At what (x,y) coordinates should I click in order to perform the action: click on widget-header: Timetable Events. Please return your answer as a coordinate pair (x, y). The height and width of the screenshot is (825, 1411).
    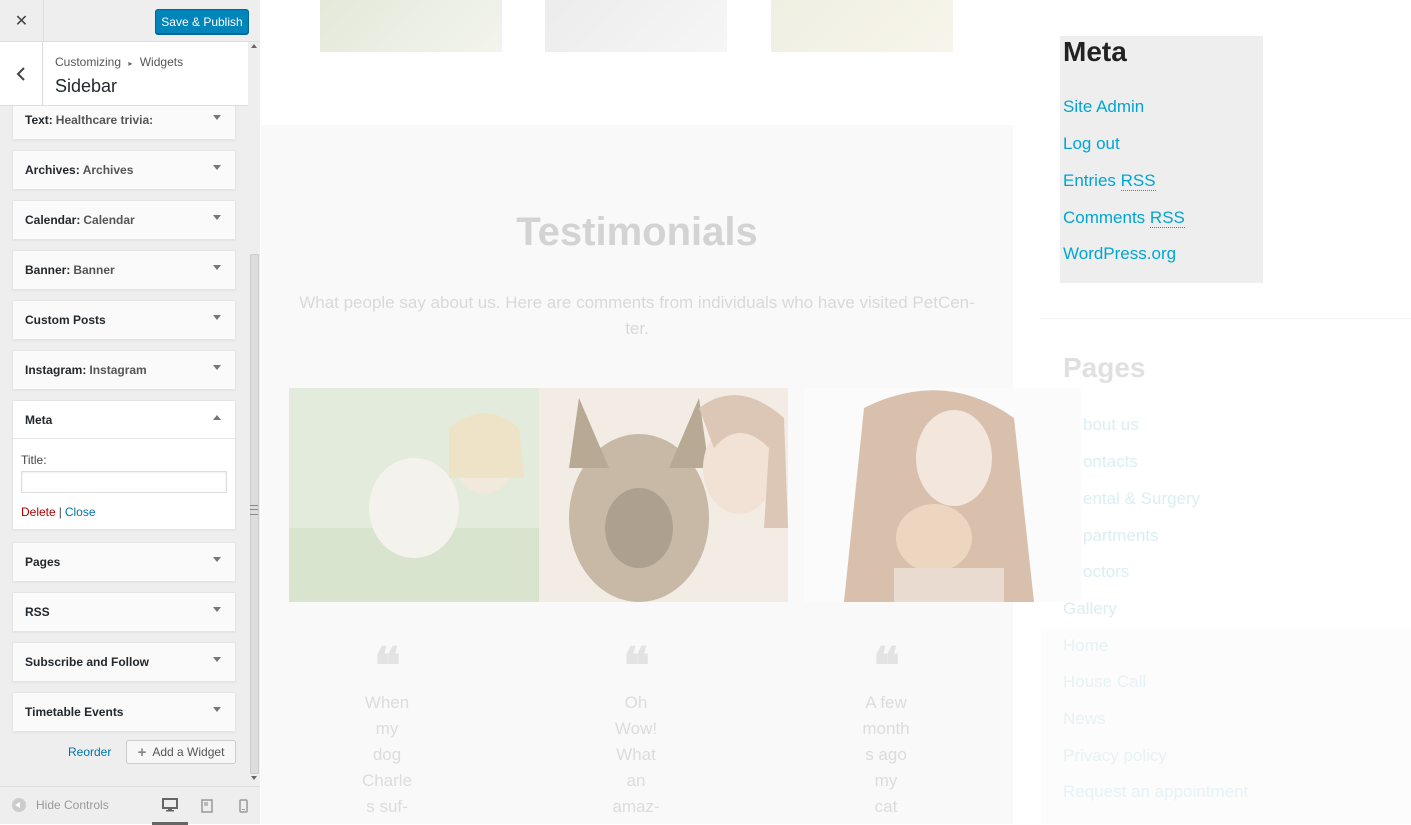
    Looking at the image, I should click on (124, 712).